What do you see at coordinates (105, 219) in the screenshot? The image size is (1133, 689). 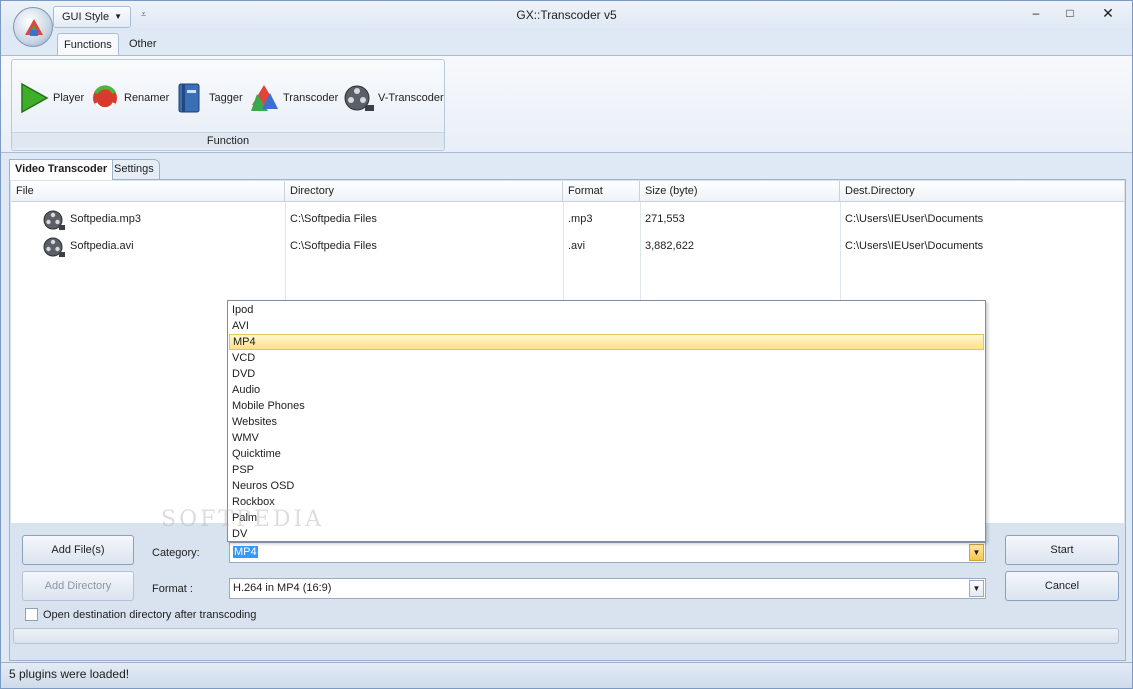 I see `file-name: Softpedia.mp3` at bounding box center [105, 219].